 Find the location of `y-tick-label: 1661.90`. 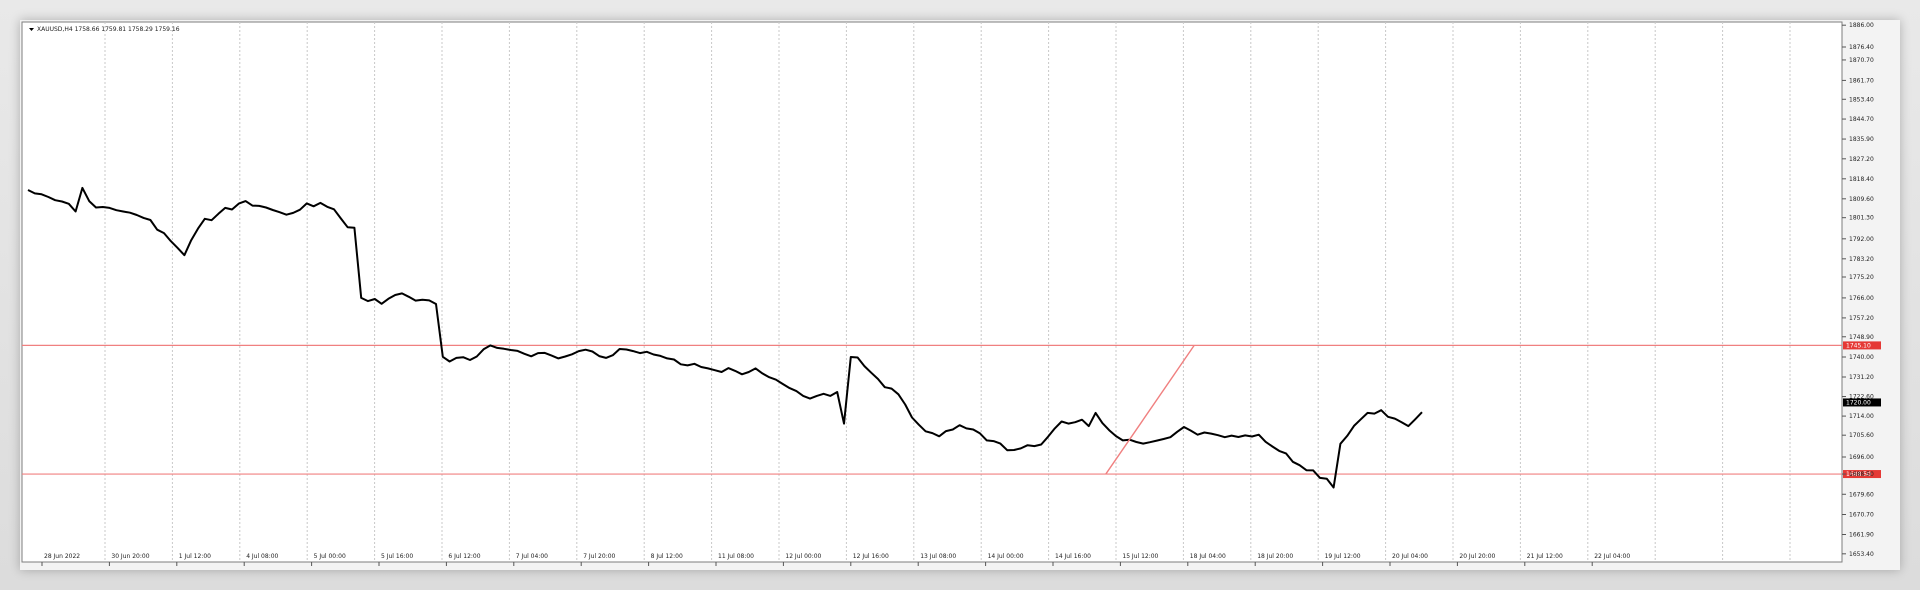

y-tick-label: 1661.90 is located at coordinates (1861, 535).